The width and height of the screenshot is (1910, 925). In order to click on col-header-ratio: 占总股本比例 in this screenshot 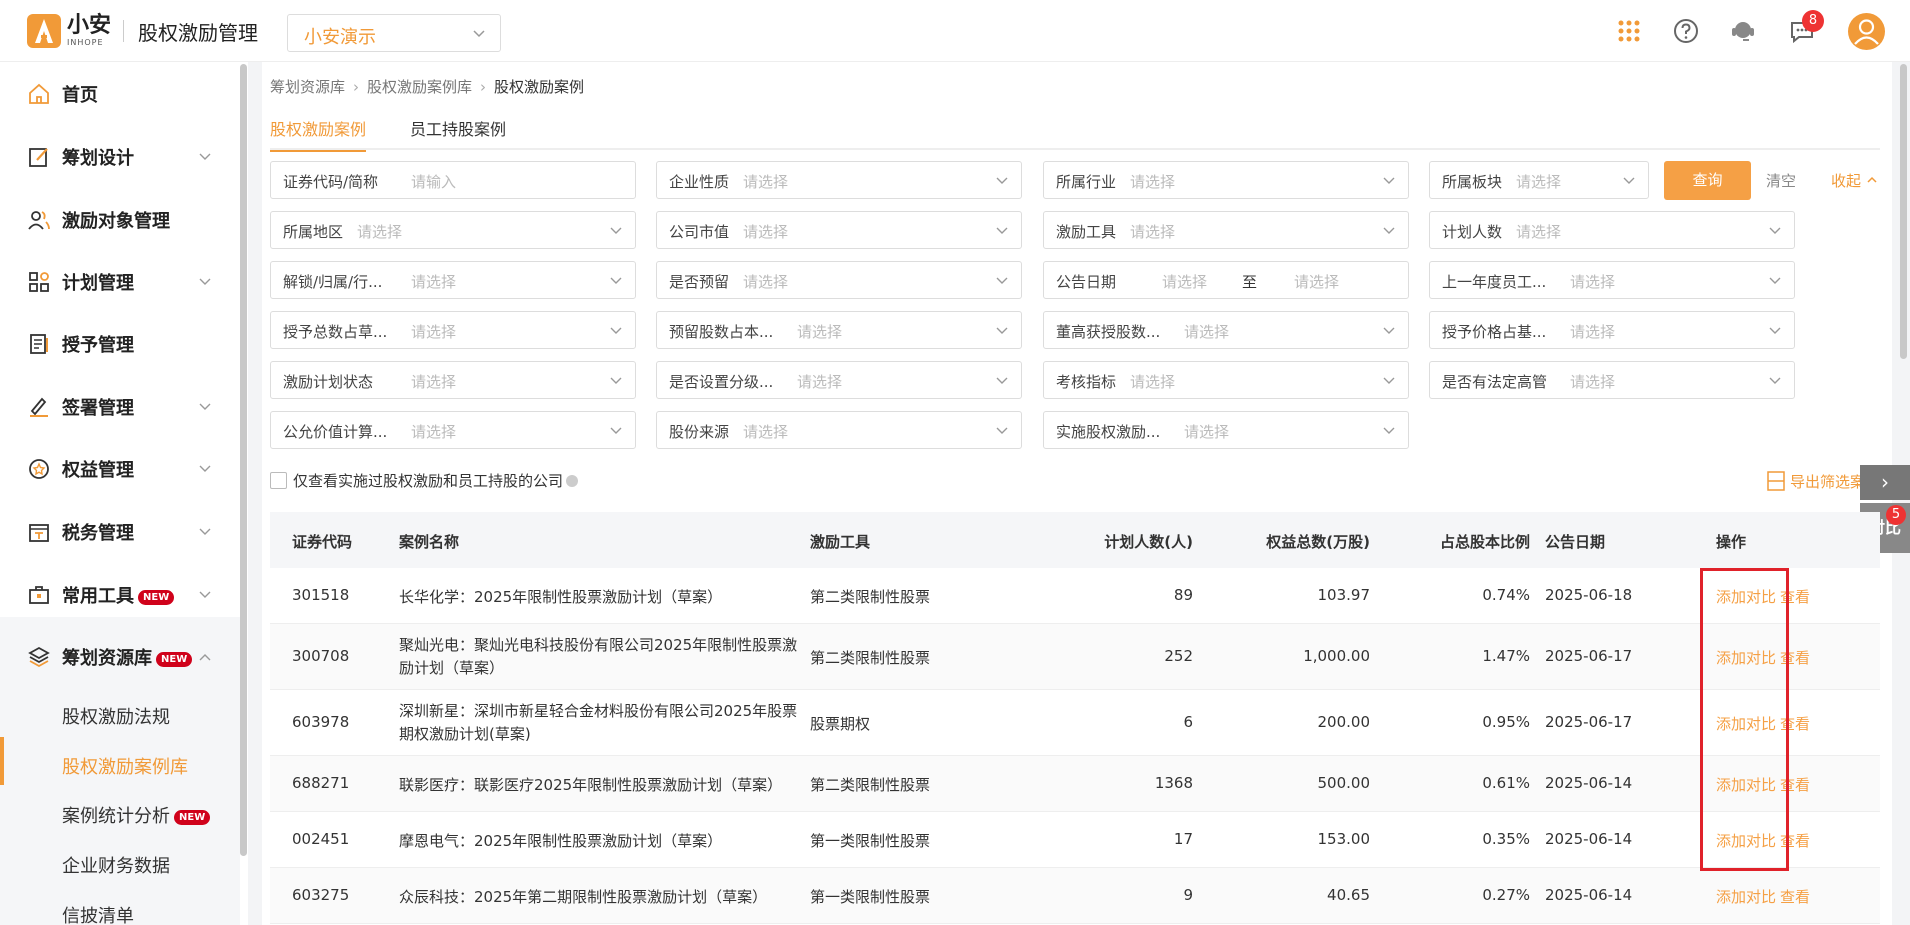, I will do `click(1465, 541)`.